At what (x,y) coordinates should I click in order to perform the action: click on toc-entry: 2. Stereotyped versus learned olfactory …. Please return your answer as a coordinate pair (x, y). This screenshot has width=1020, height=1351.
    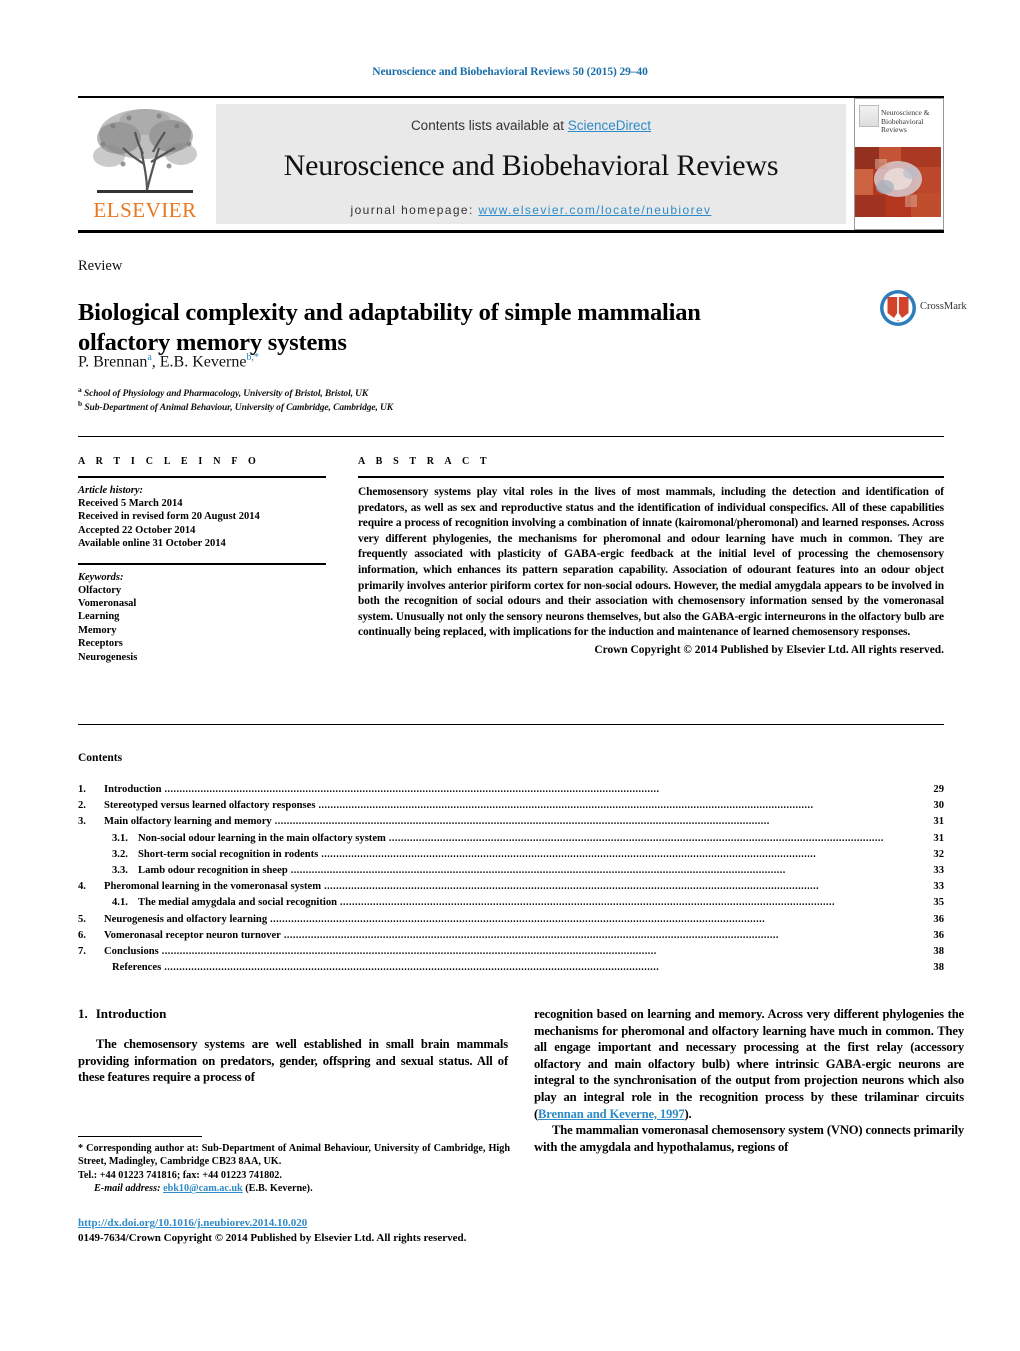
    Looking at the image, I should click on (511, 806).